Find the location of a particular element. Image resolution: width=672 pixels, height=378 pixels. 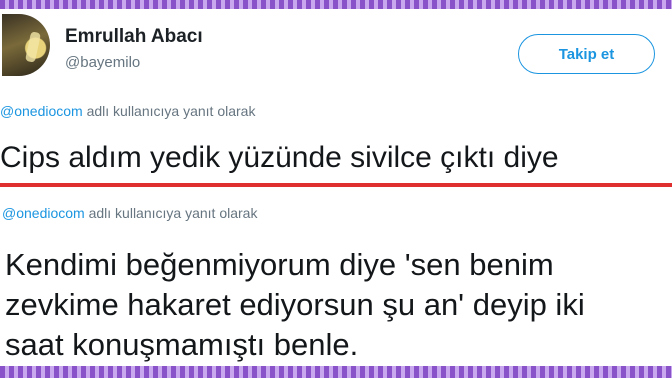

reply-context-1: @onediocom adlı kullanıcıya yanıt olarak is located at coordinates (127, 111).